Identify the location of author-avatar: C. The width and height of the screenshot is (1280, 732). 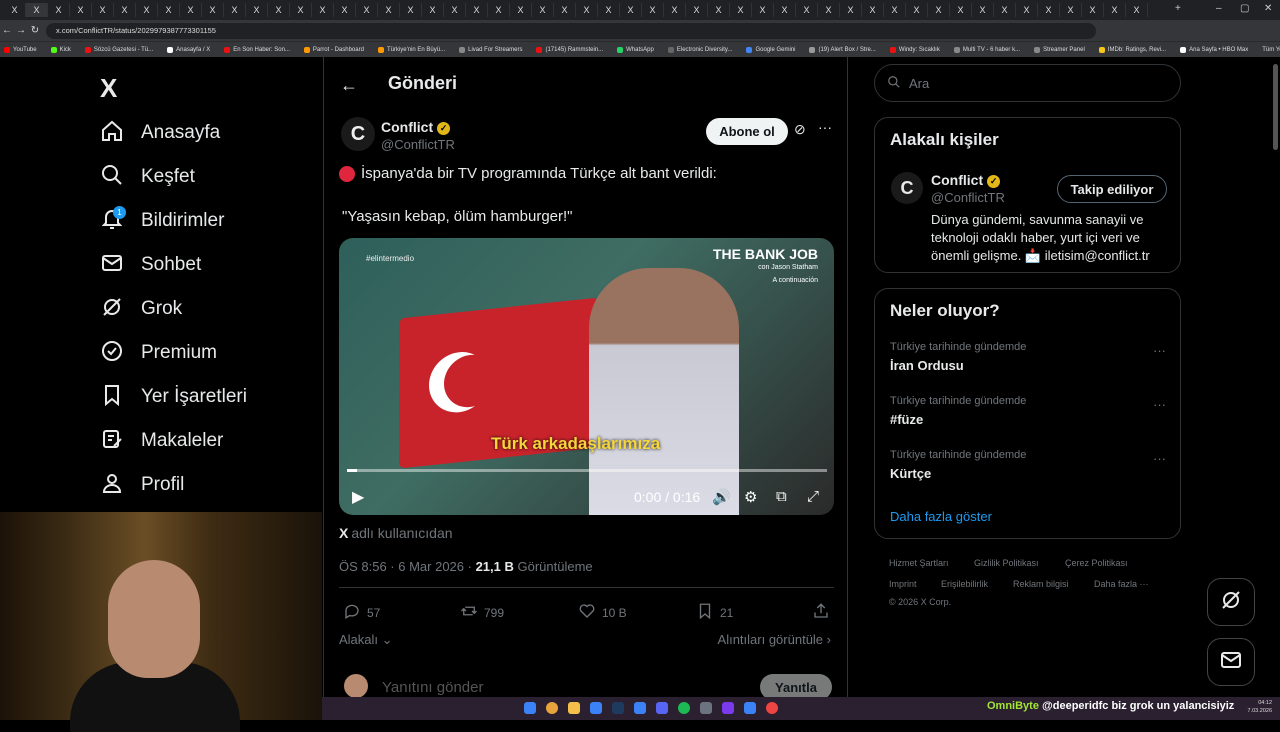
(358, 134).